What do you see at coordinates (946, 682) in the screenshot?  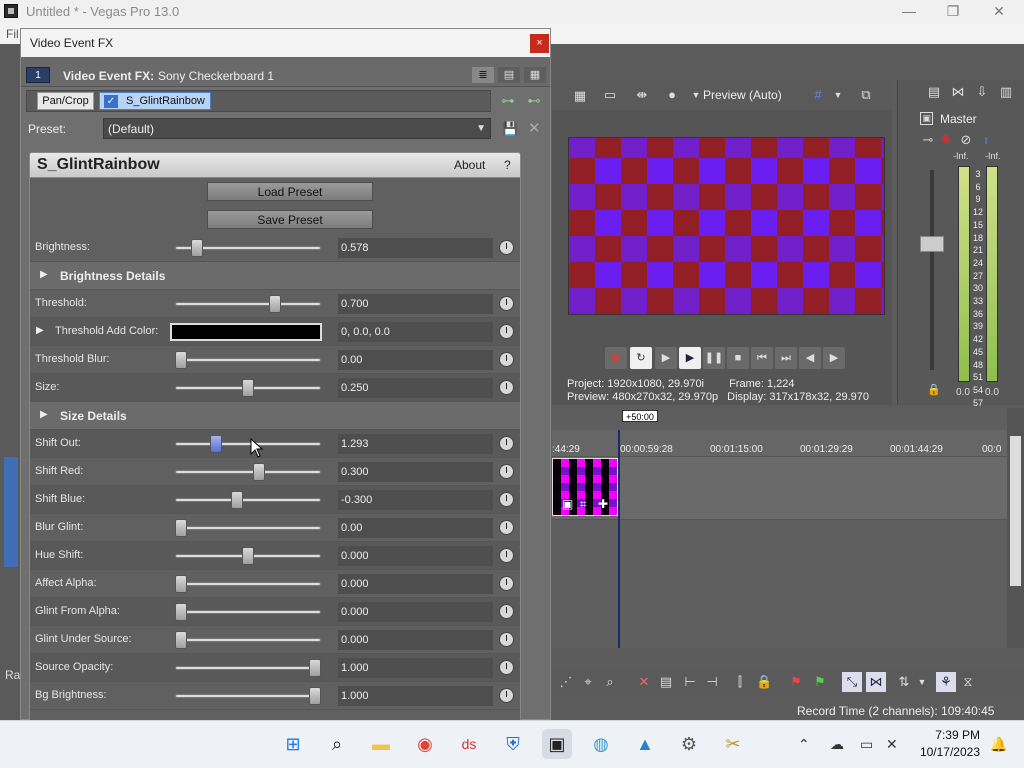 I see `event-grouping-icon: ⚘` at bounding box center [946, 682].